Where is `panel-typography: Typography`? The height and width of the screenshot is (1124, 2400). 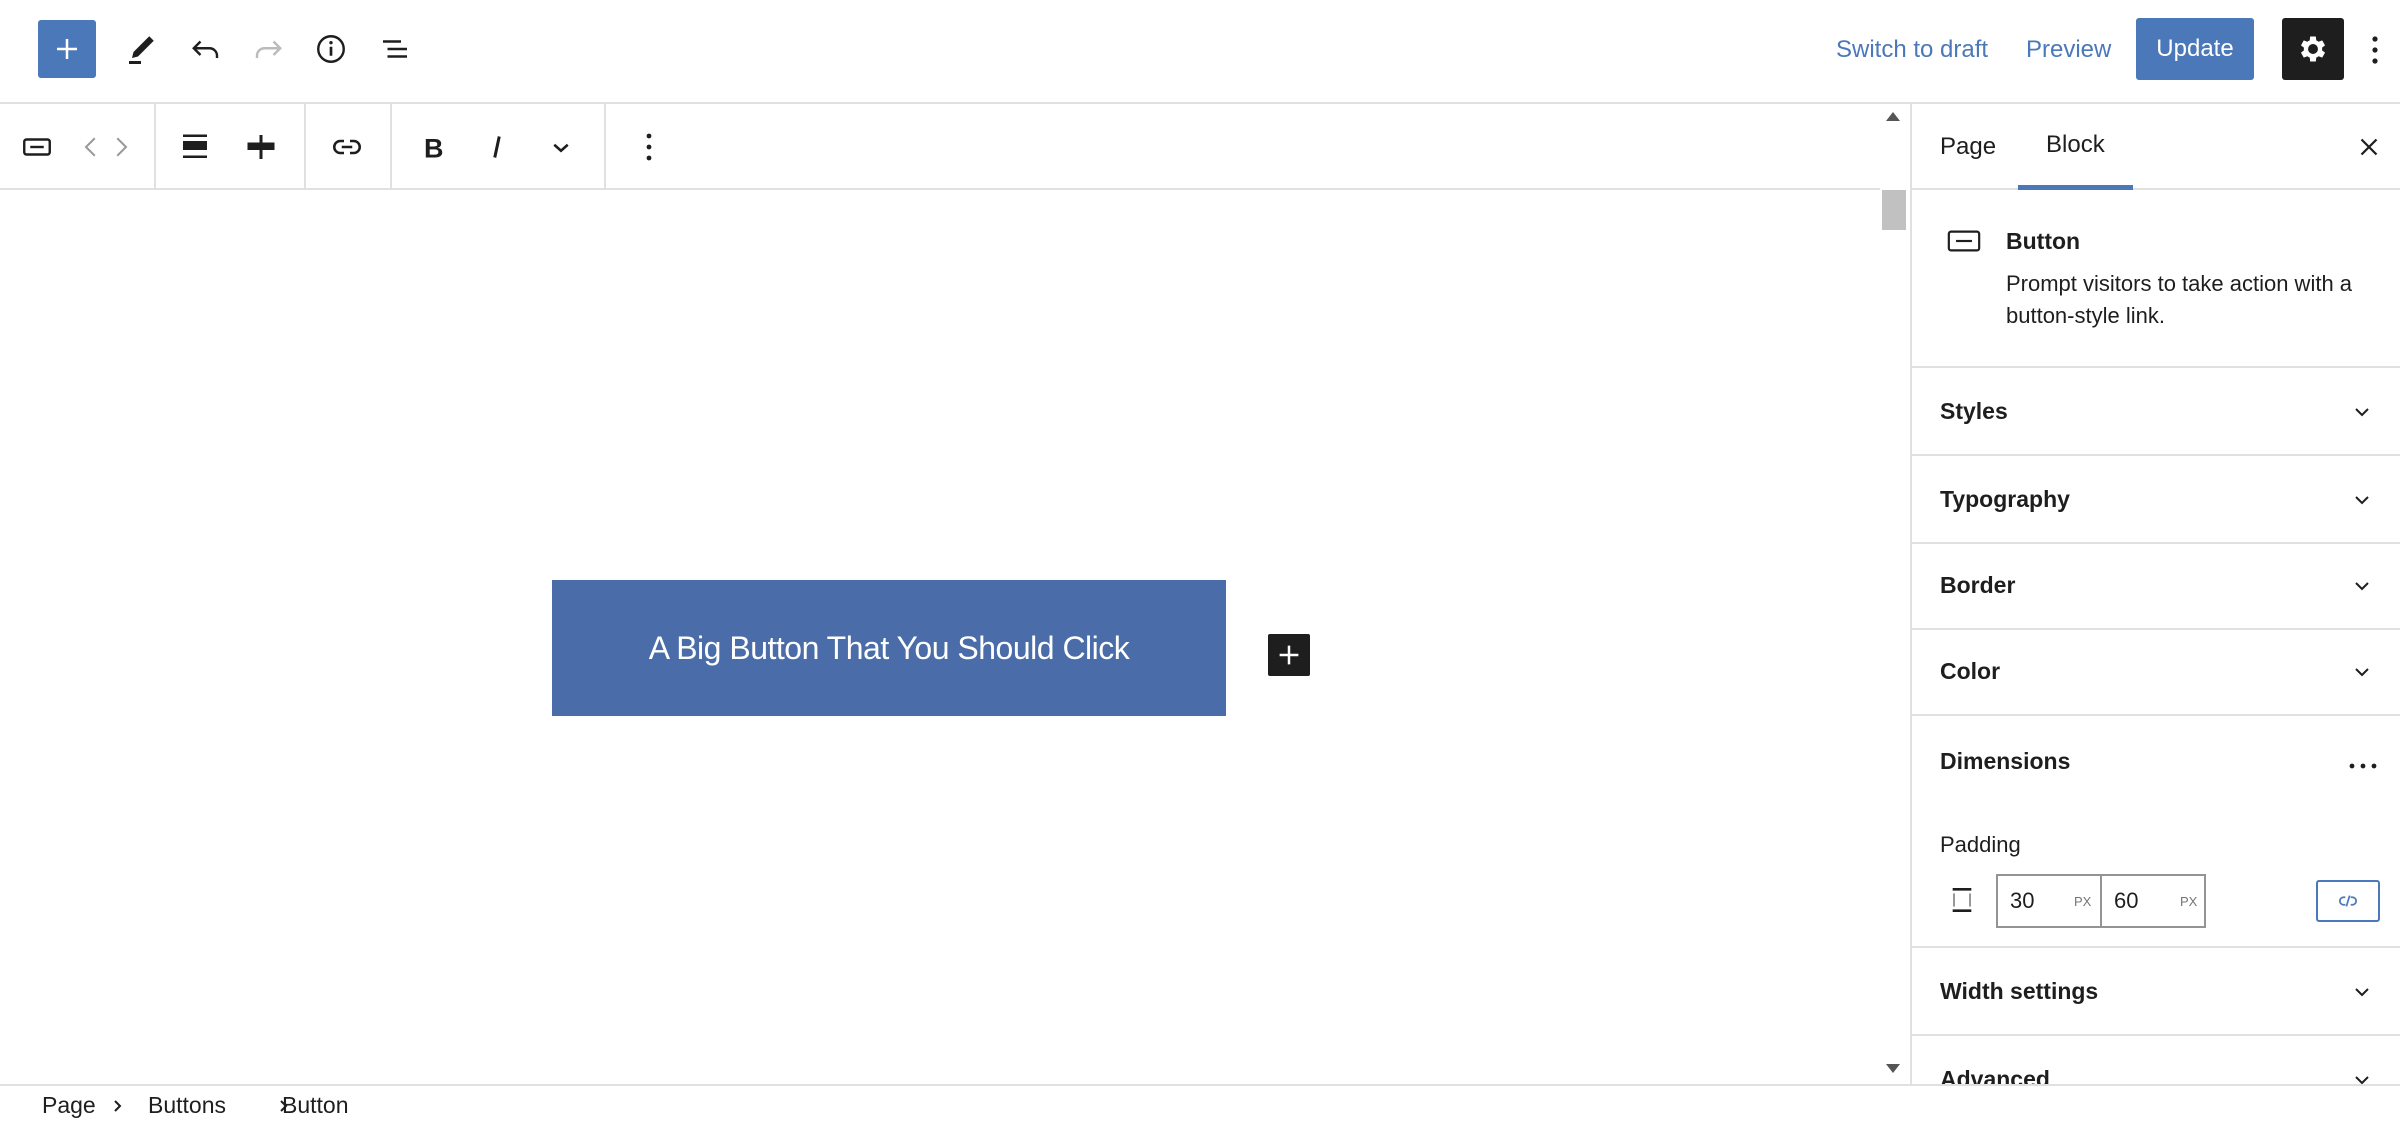
panel-typography: Typography is located at coordinates (2156, 500).